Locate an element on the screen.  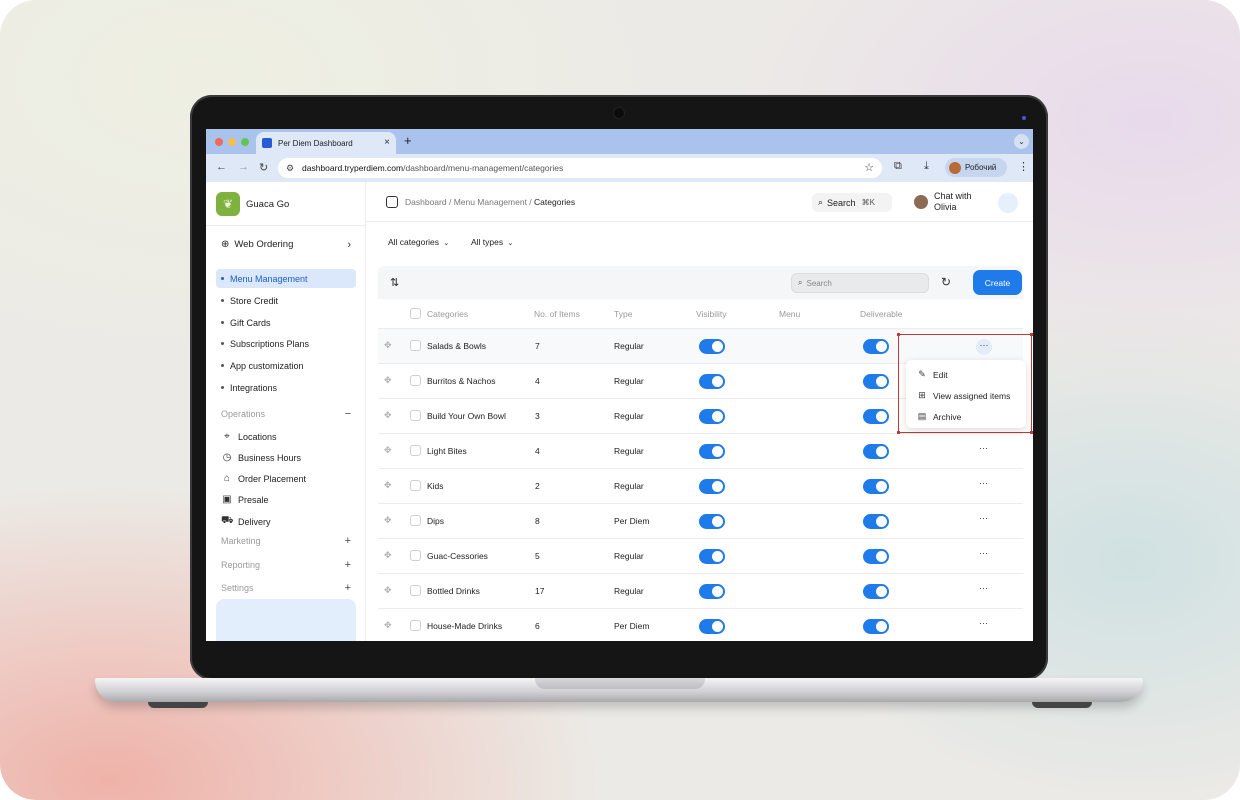
refresh-icon: ↻ is located at coordinates (946, 282).